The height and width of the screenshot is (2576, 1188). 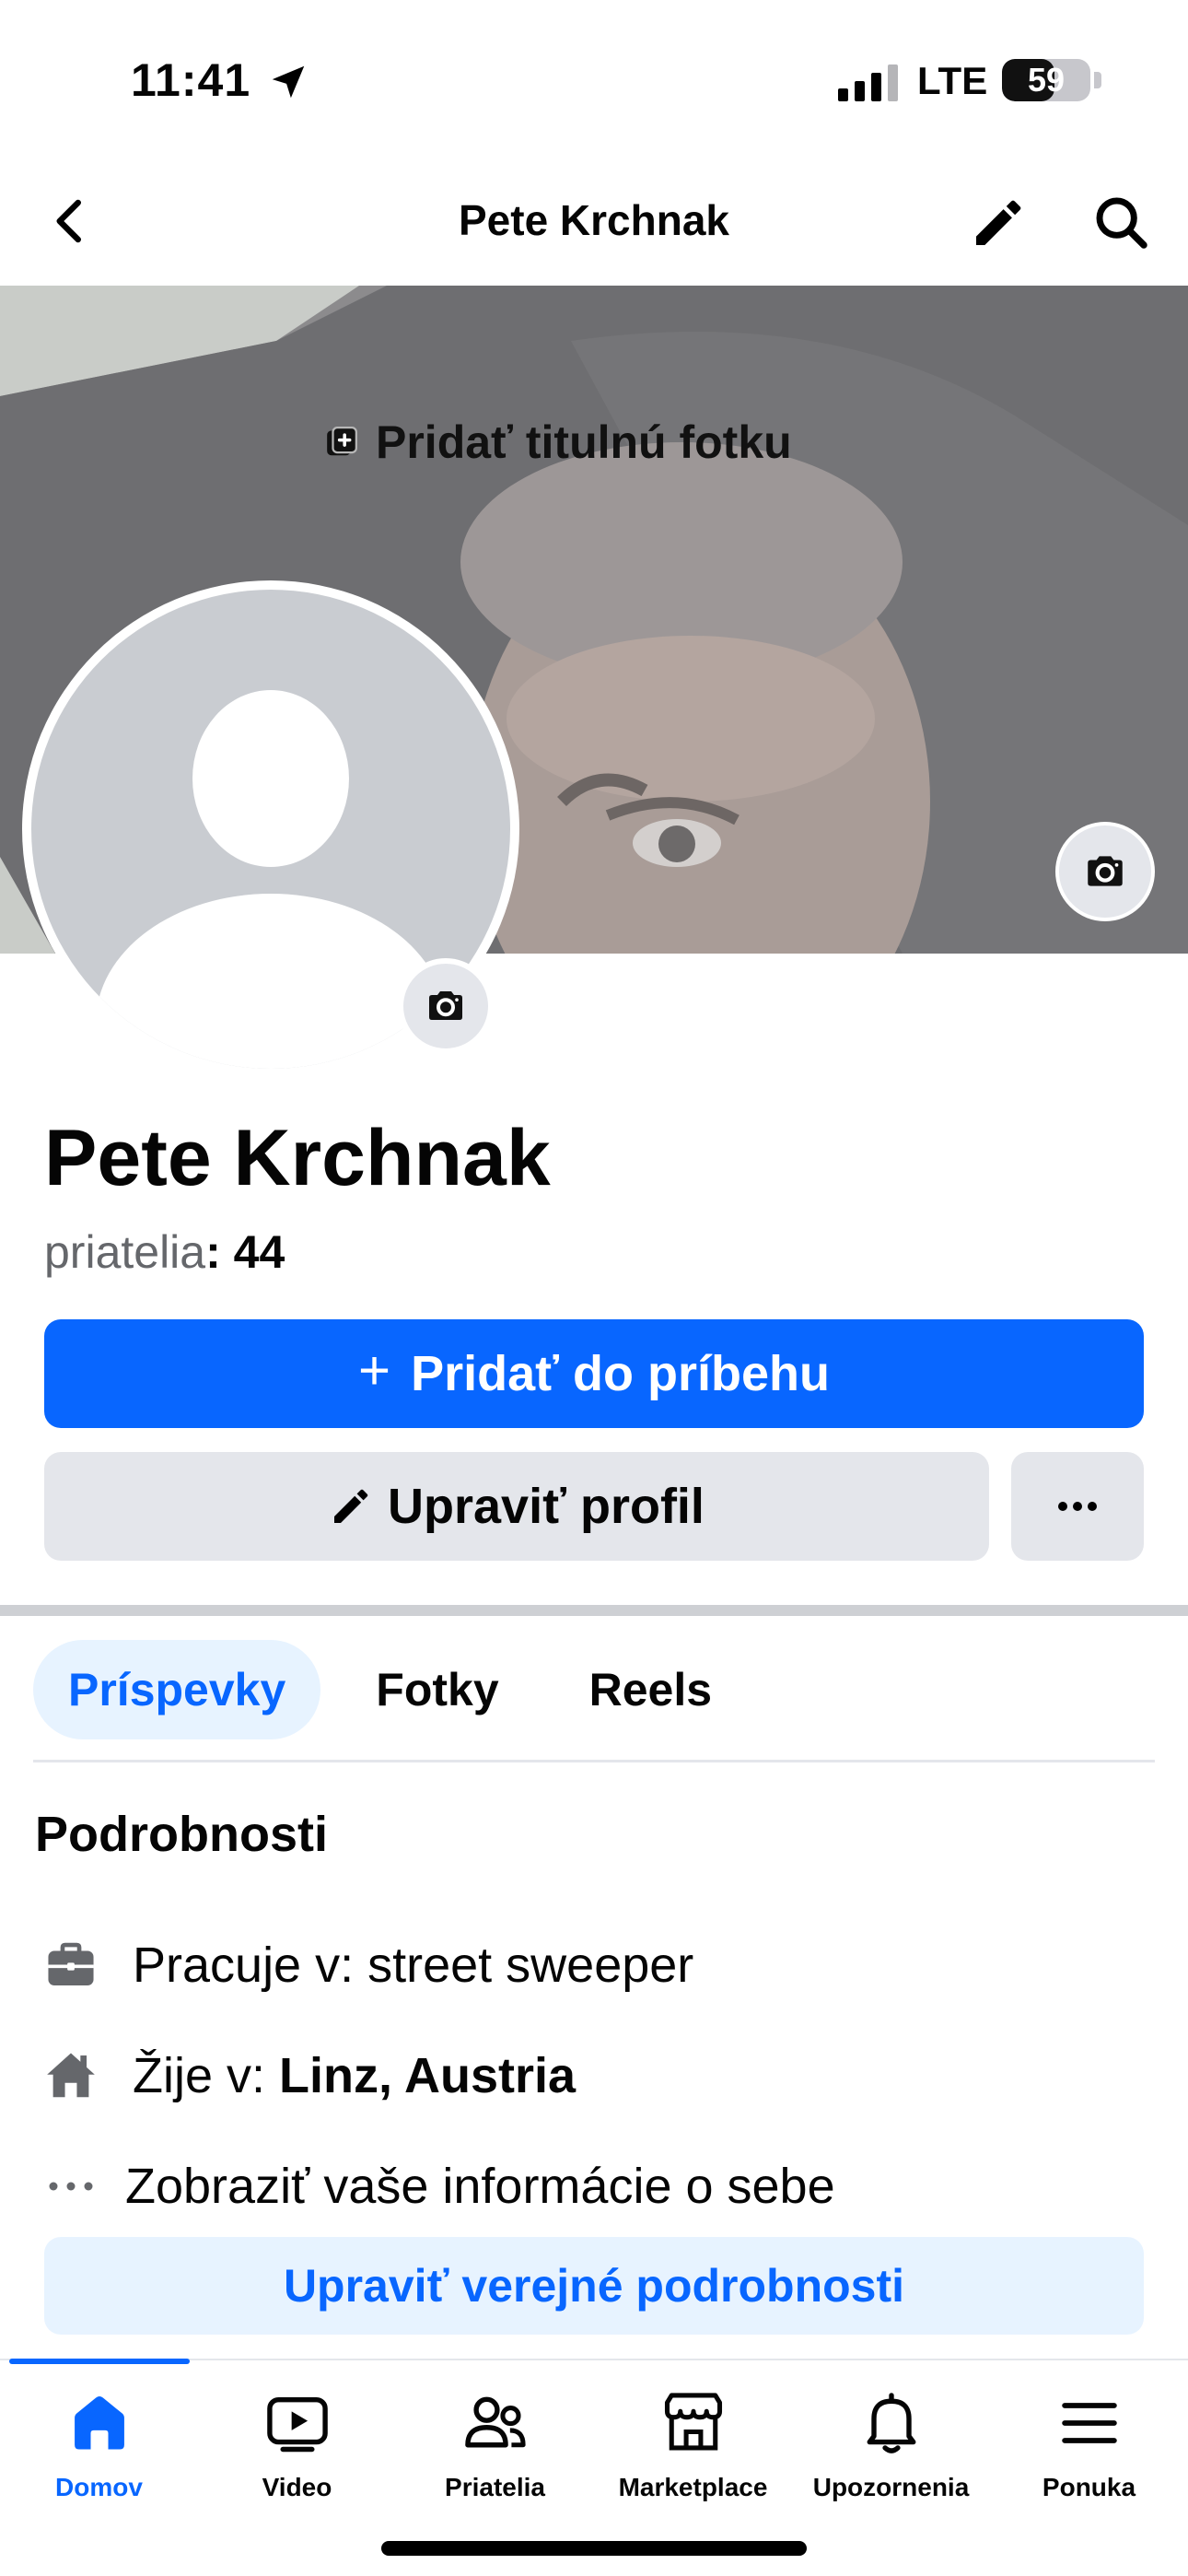 I want to click on nav-notifications-label: Upozornenia, so click(x=891, y=2487).